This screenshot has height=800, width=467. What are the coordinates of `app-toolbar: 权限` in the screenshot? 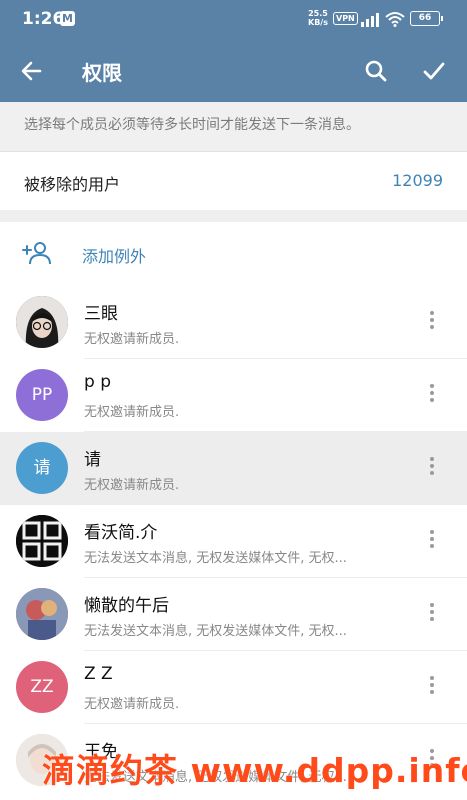 It's located at (233, 71).